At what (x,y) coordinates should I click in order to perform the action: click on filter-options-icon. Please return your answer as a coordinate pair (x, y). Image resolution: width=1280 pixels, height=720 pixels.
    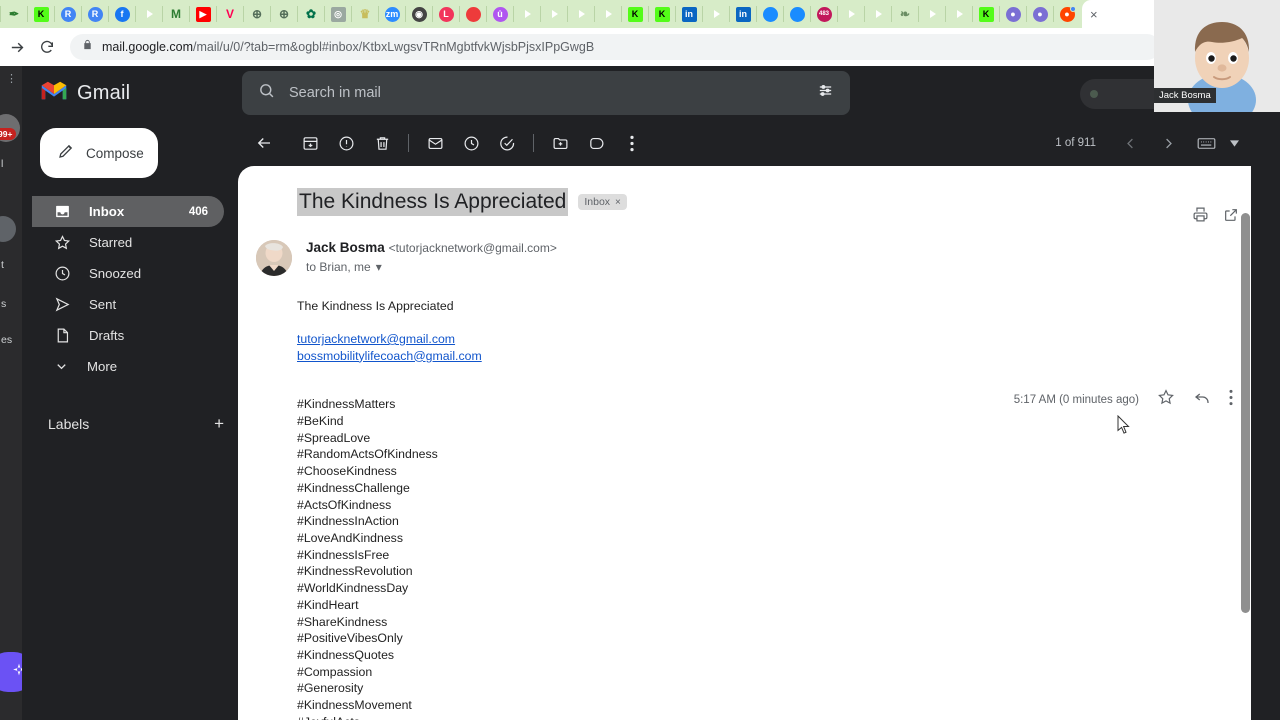
    Looking at the image, I should click on (825, 93).